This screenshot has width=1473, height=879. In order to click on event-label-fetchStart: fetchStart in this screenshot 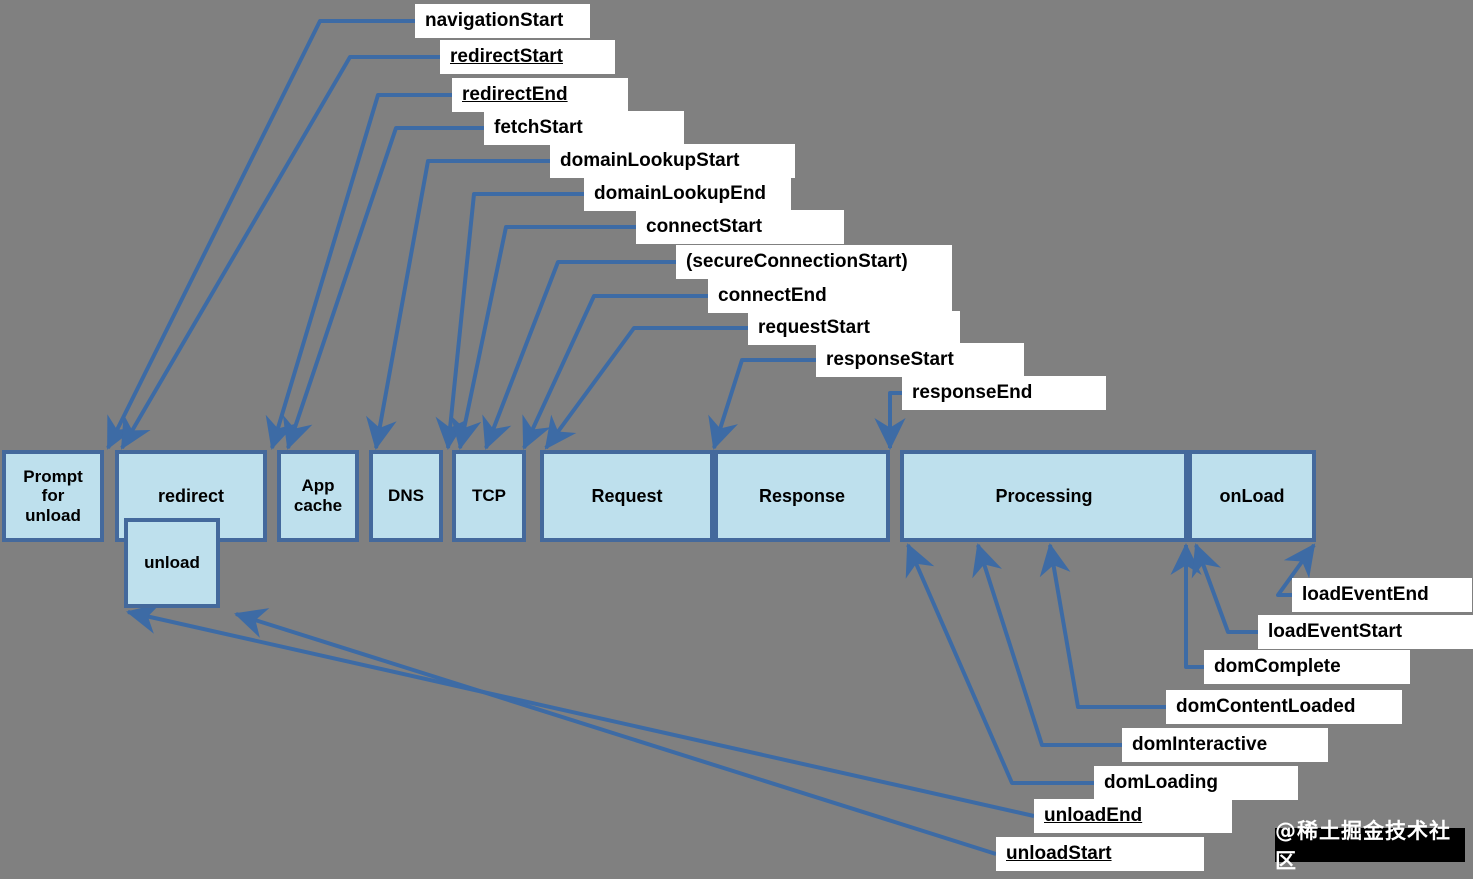, I will do `click(584, 128)`.